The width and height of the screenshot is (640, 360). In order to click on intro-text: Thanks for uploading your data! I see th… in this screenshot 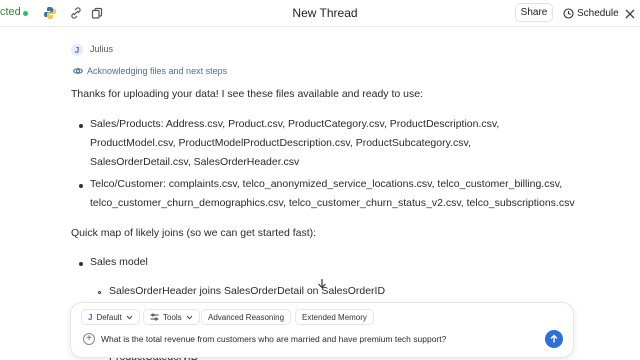, I will do `click(247, 94)`.